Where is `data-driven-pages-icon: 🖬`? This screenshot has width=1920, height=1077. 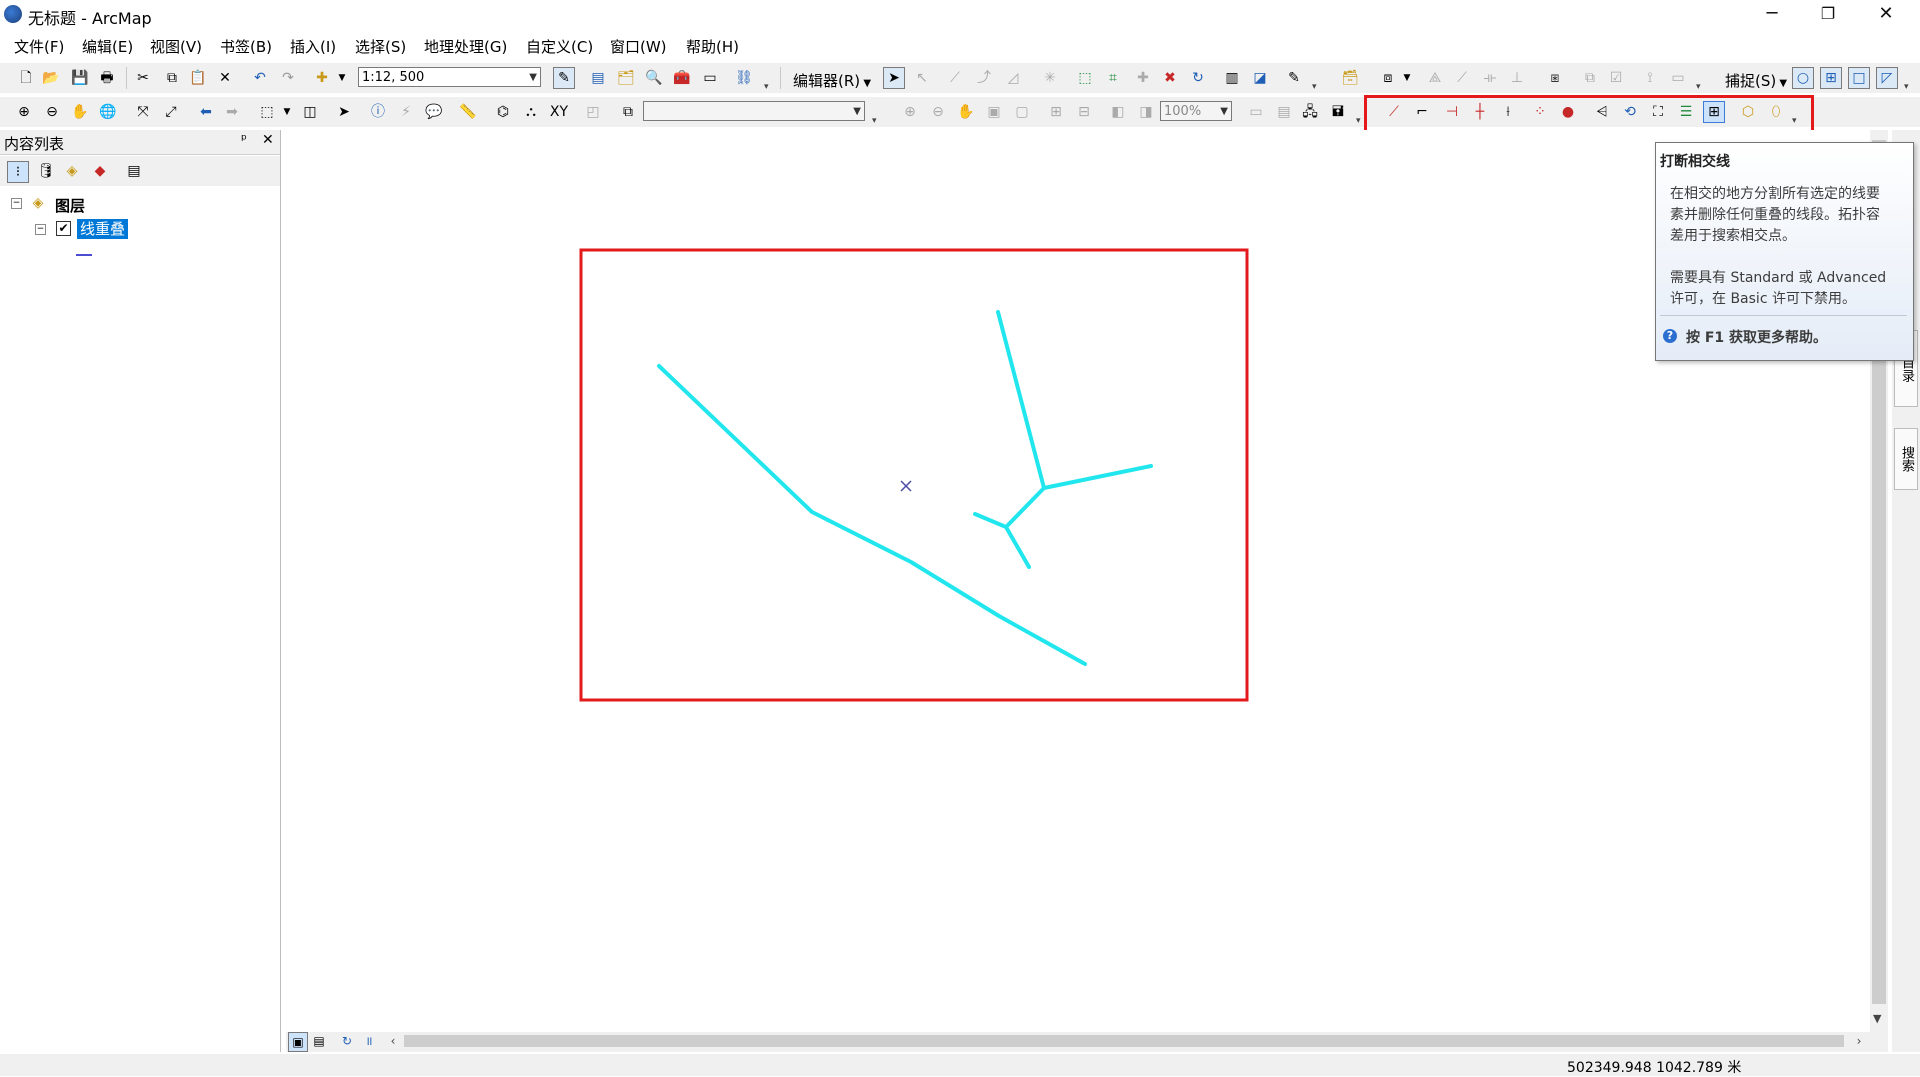 data-driven-pages-icon: 🖬 is located at coordinates (1338, 112).